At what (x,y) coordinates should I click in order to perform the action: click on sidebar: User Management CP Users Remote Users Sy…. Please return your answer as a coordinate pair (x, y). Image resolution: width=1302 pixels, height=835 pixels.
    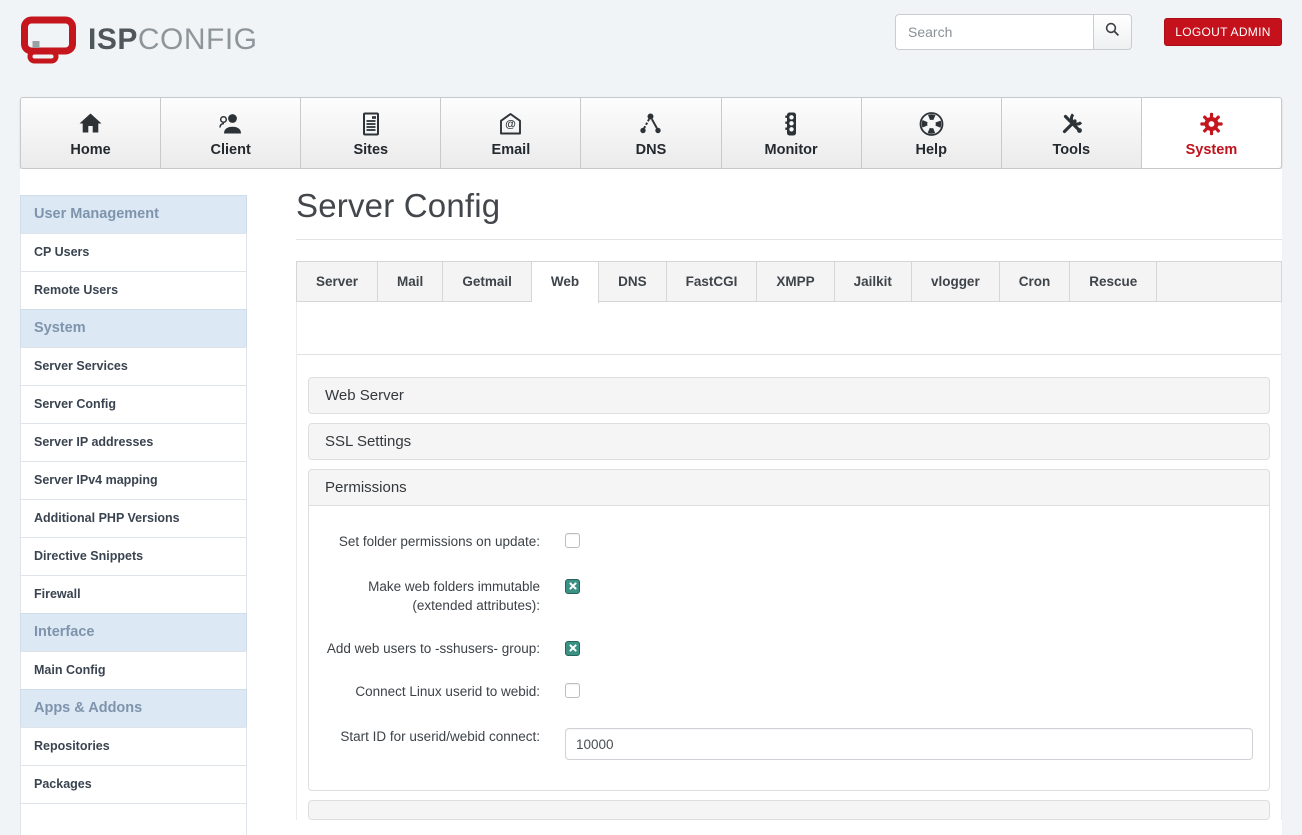
    Looking at the image, I should click on (133, 515).